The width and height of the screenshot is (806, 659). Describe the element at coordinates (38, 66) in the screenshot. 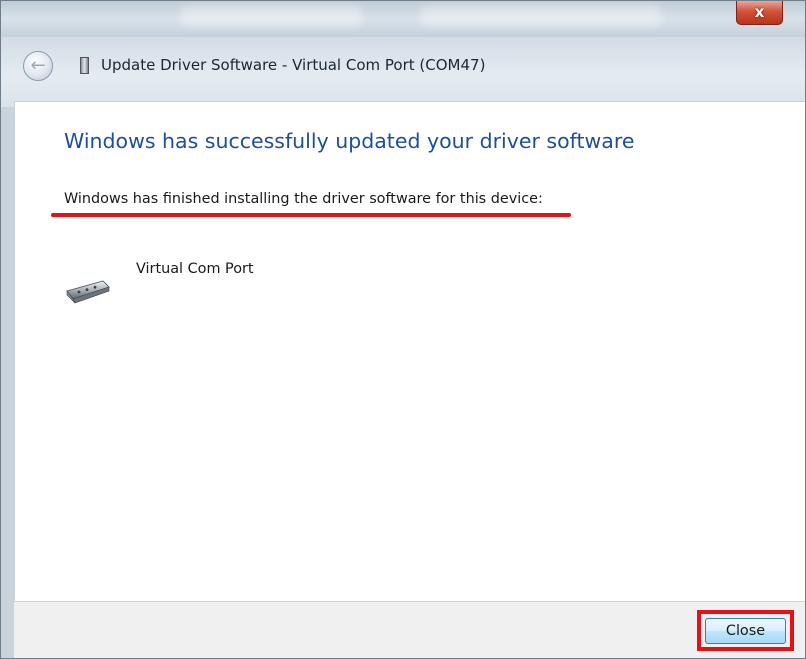

I see `back-arrow-icon: ←` at that location.